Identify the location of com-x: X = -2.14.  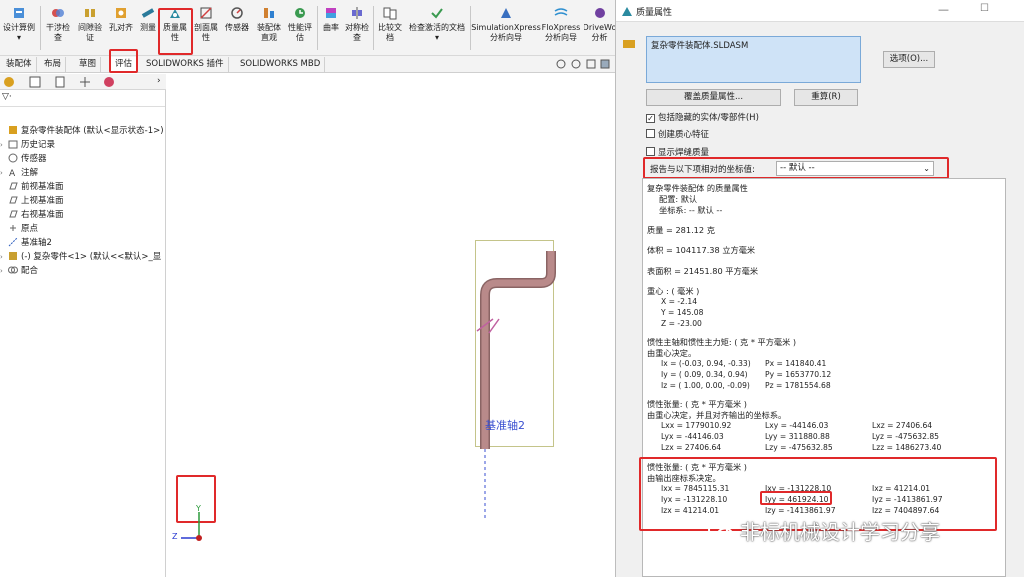
(679, 301).